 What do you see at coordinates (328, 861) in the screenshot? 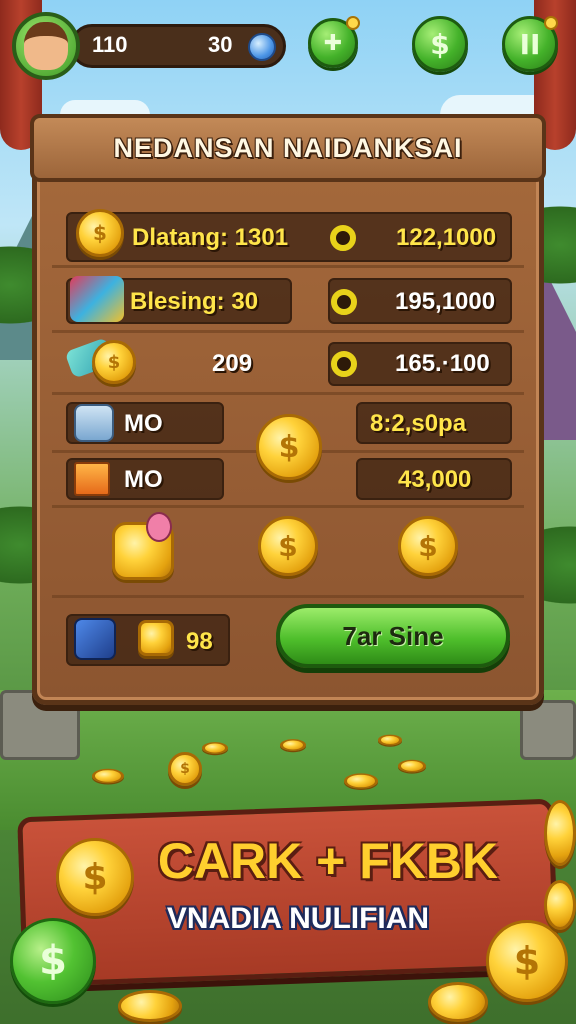
I see `banner-title: CARK + FKBK` at bounding box center [328, 861].